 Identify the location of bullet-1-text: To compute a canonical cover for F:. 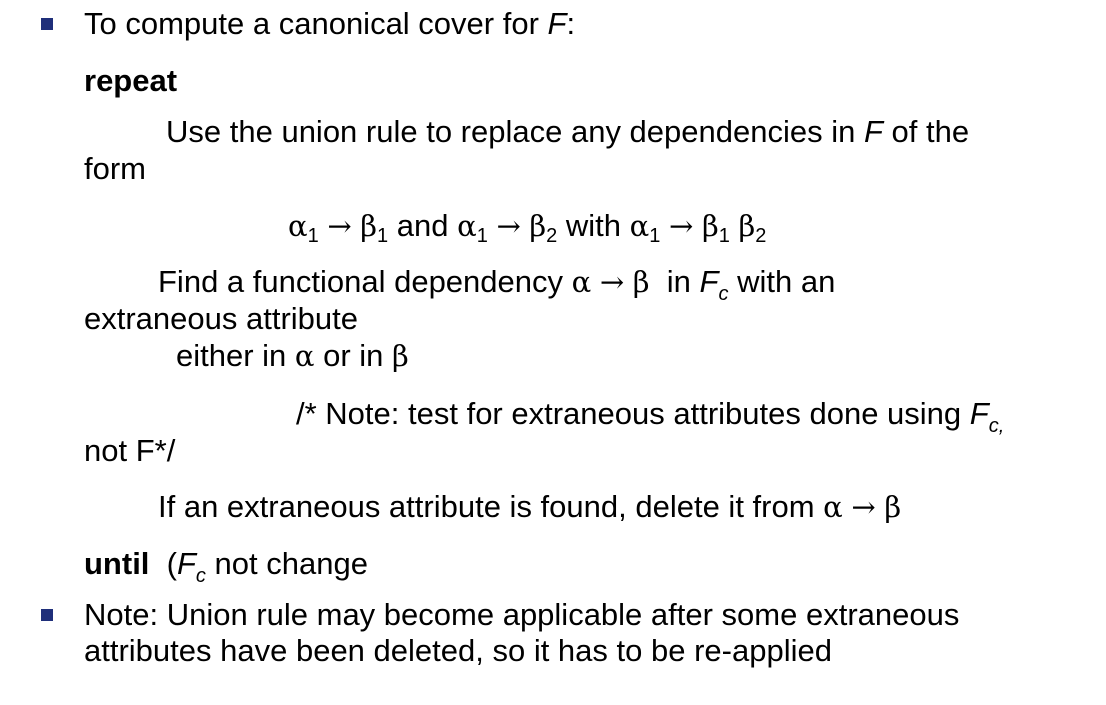
(329, 24).